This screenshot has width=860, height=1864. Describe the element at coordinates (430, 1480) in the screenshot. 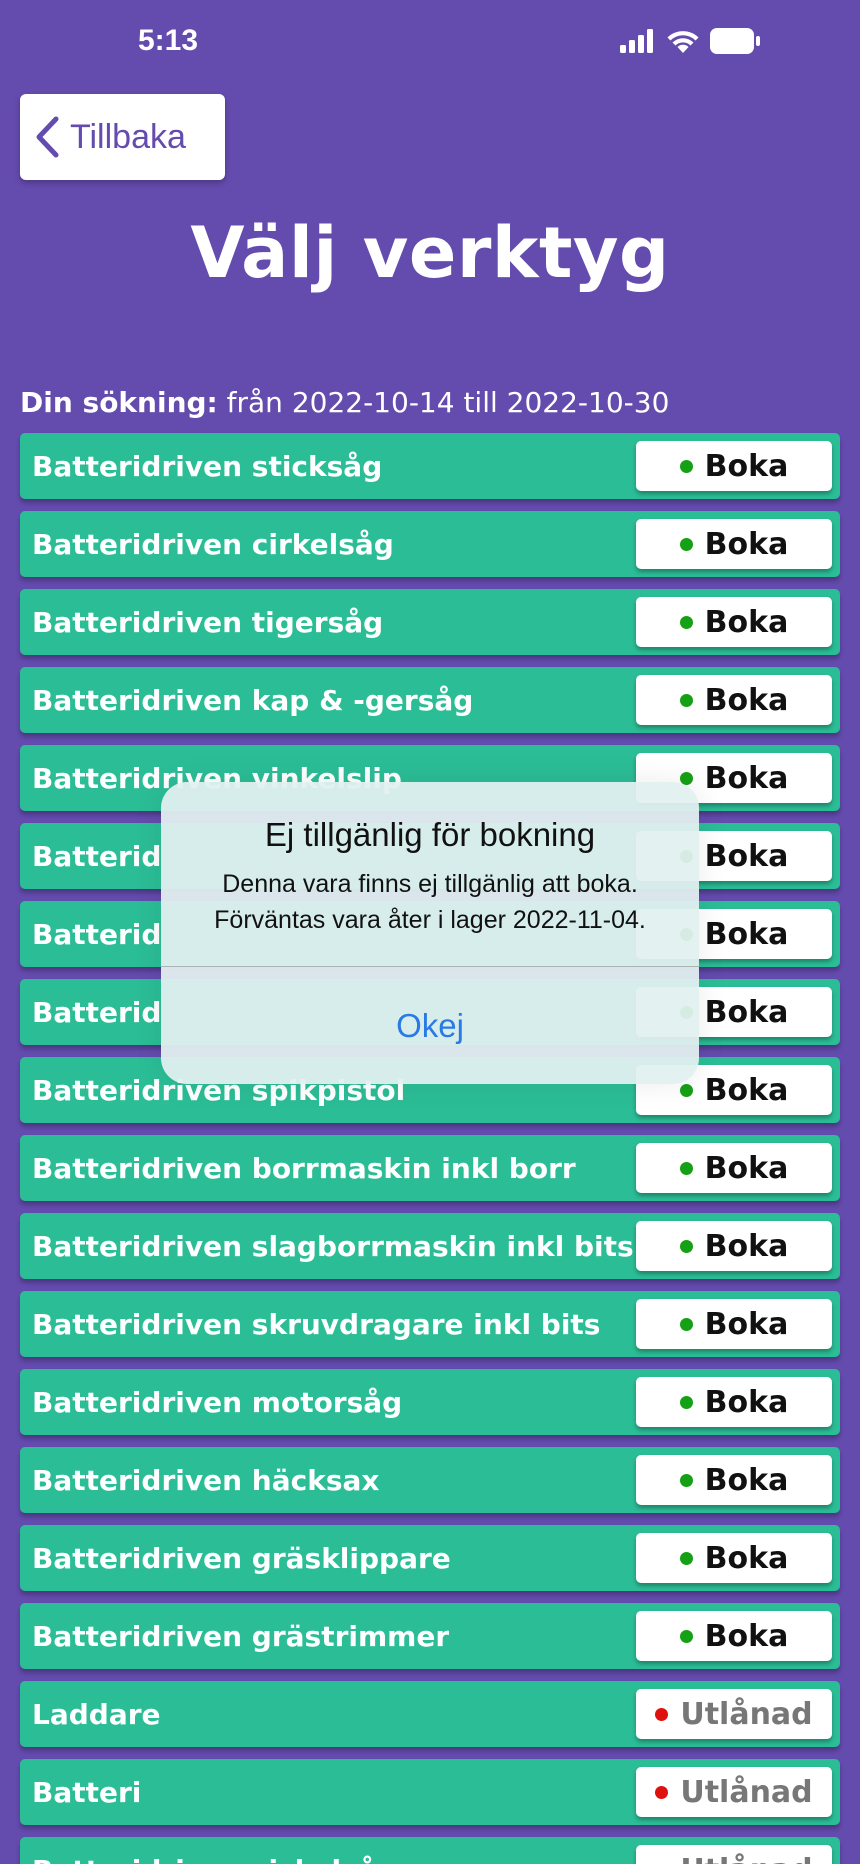

I see `tool-row: Batteridriven häcksax Boka` at that location.